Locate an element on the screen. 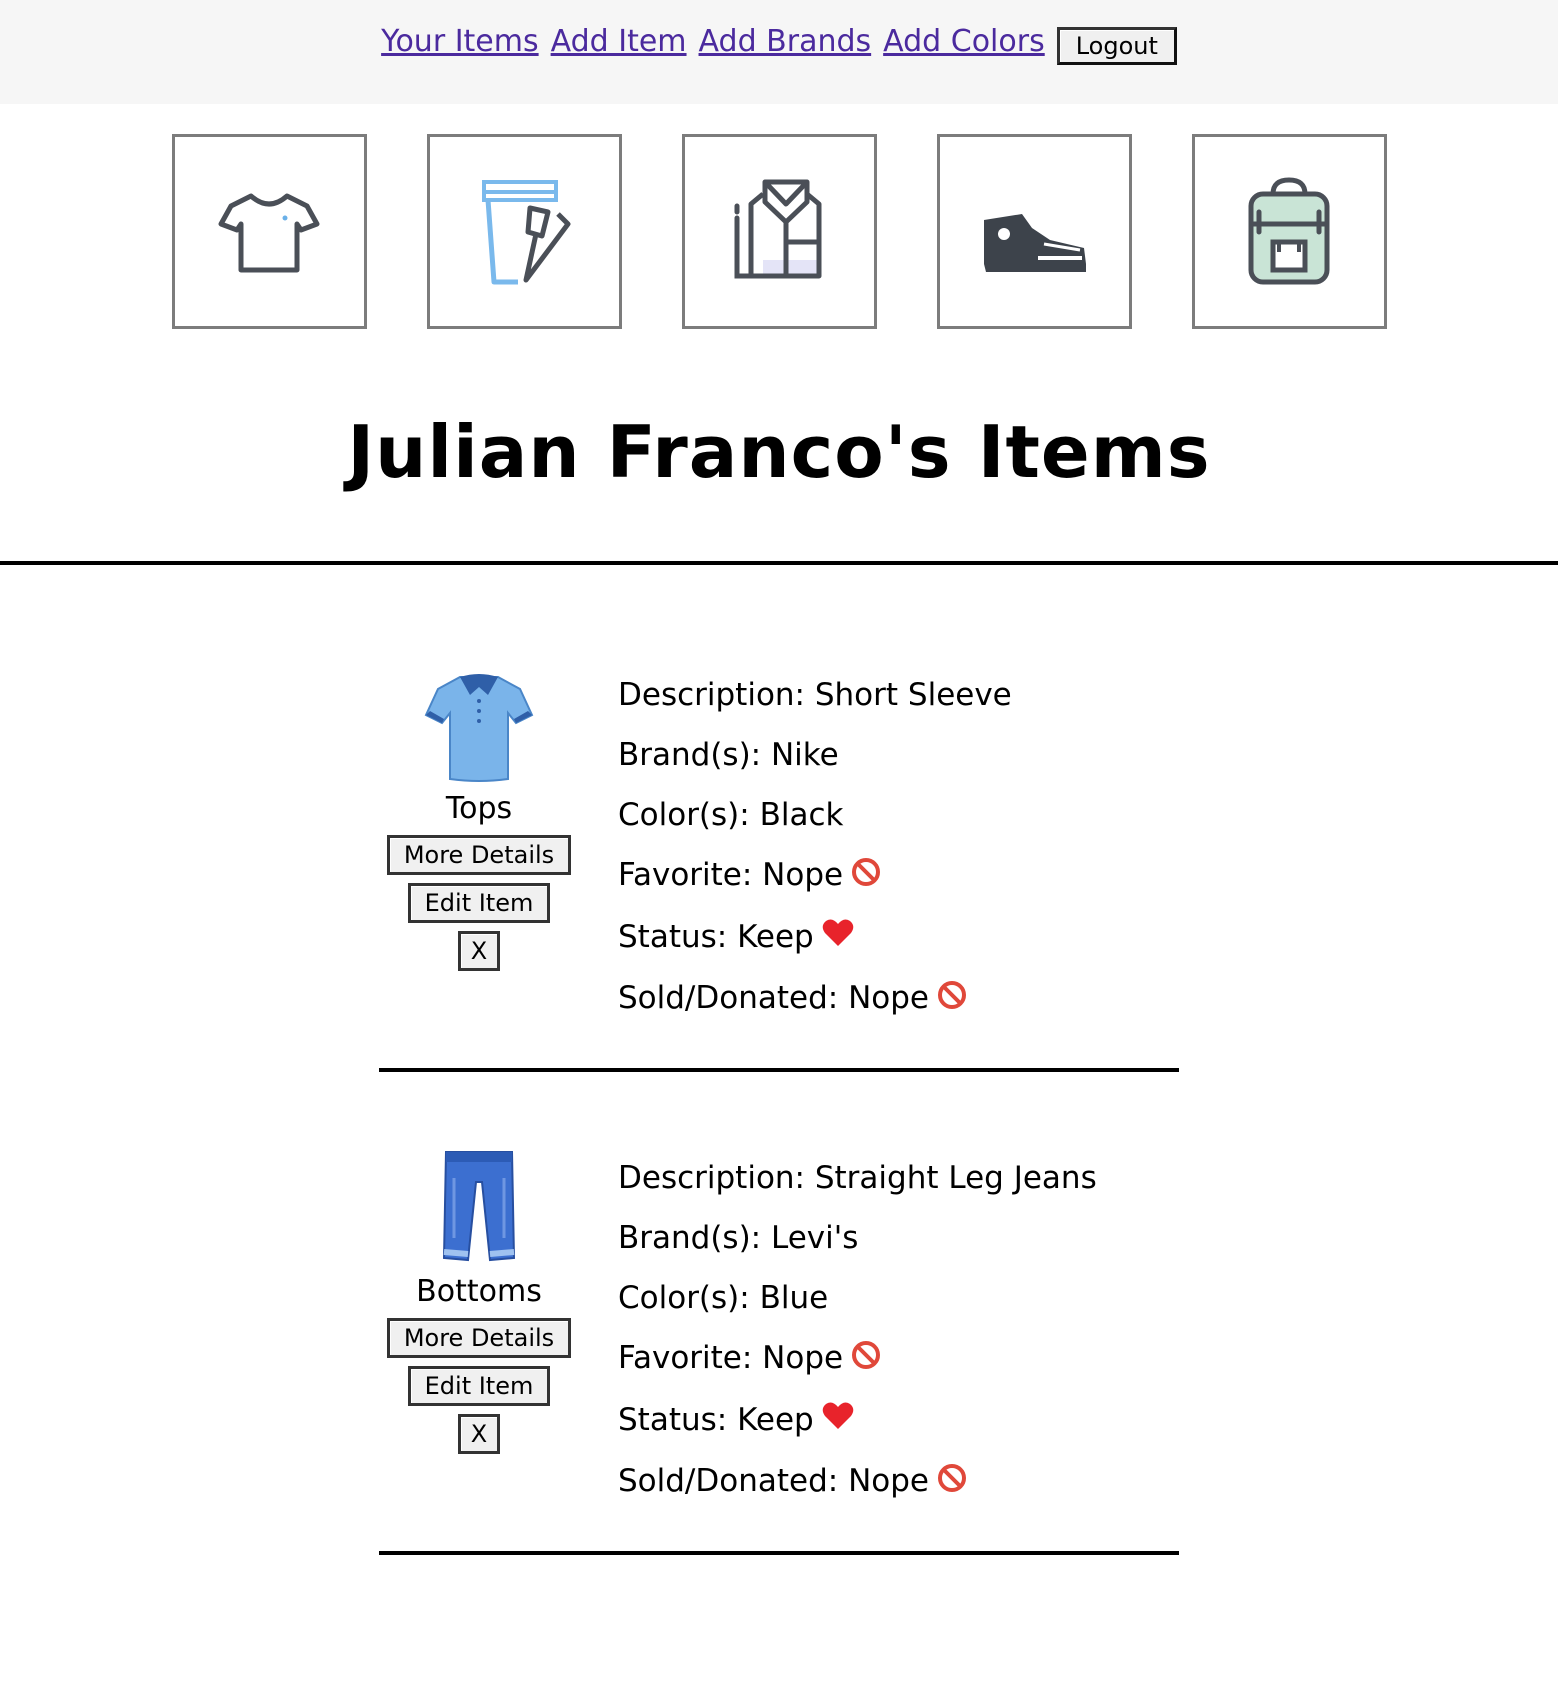 Image resolution: width=1558 pixels, height=1688 pixels. category-tile-shoes is located at coordinates (1034, 231).